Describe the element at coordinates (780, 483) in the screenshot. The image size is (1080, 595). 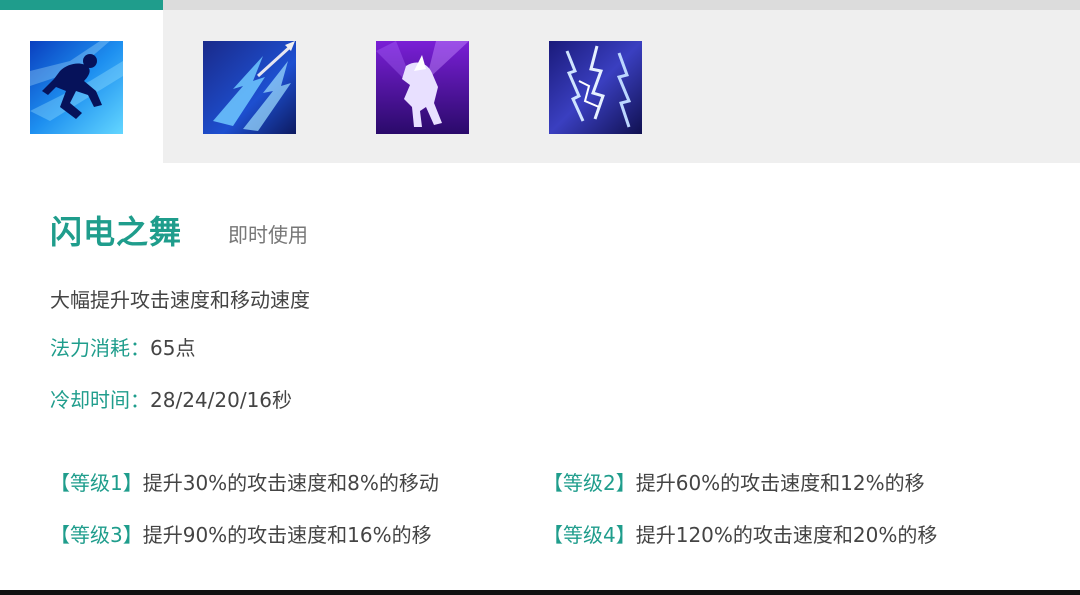
I see `level-2-text: 提升60%的攻击速度和12%的移` at that location.